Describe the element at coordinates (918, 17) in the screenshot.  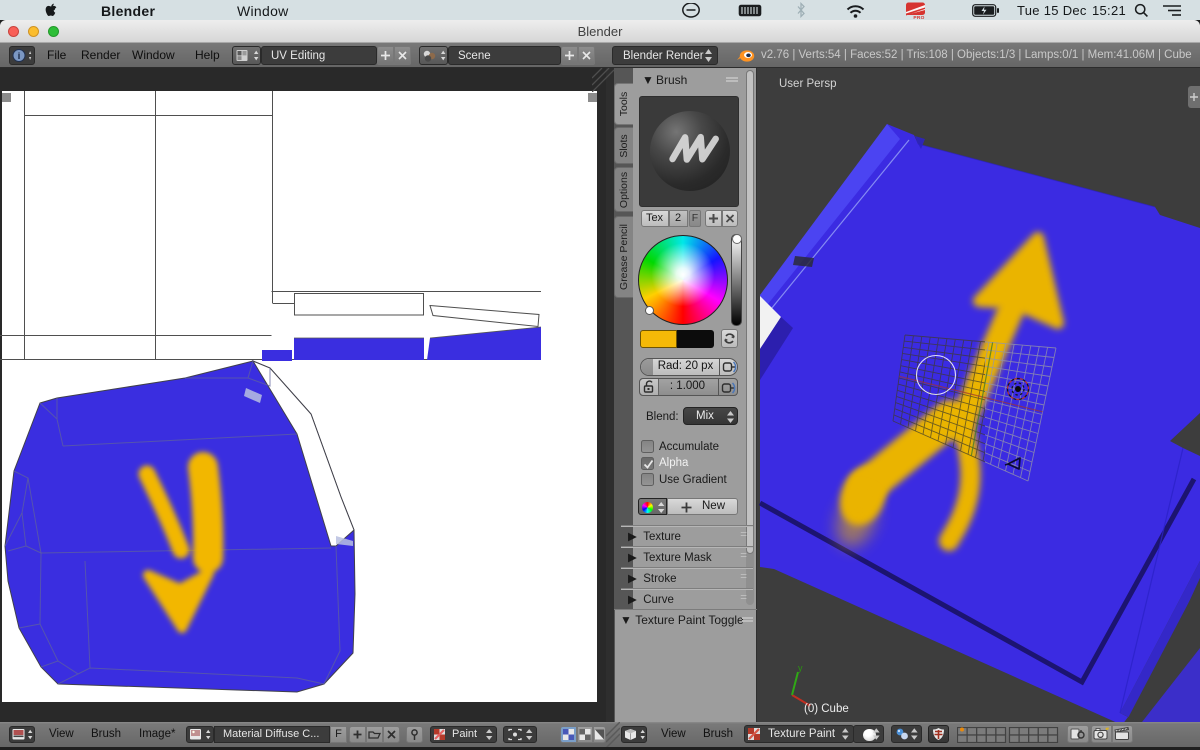
I see `svg-text: PRO` at that location.